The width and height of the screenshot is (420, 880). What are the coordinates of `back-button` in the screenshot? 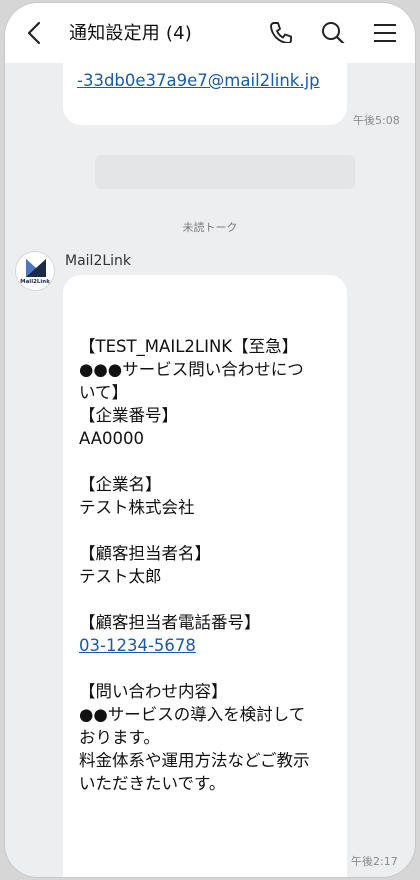 It's located at (35, 33).